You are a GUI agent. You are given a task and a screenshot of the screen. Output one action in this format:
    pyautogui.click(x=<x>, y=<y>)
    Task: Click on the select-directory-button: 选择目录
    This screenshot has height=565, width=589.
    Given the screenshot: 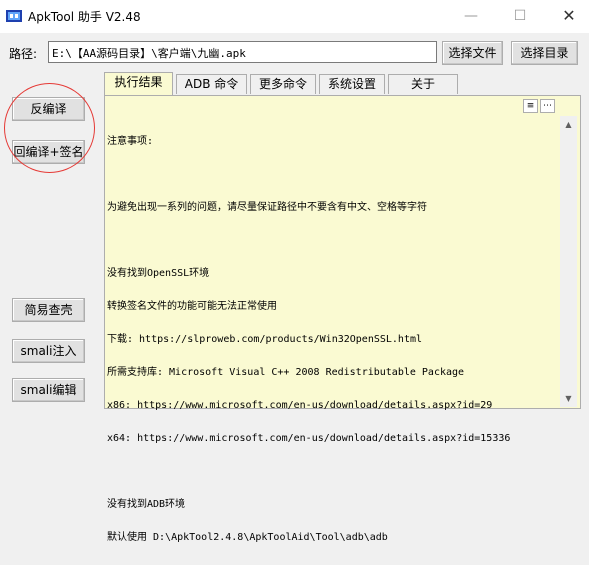 What is the action you would take?
    pyautogui.click(x=544, y=53)
    